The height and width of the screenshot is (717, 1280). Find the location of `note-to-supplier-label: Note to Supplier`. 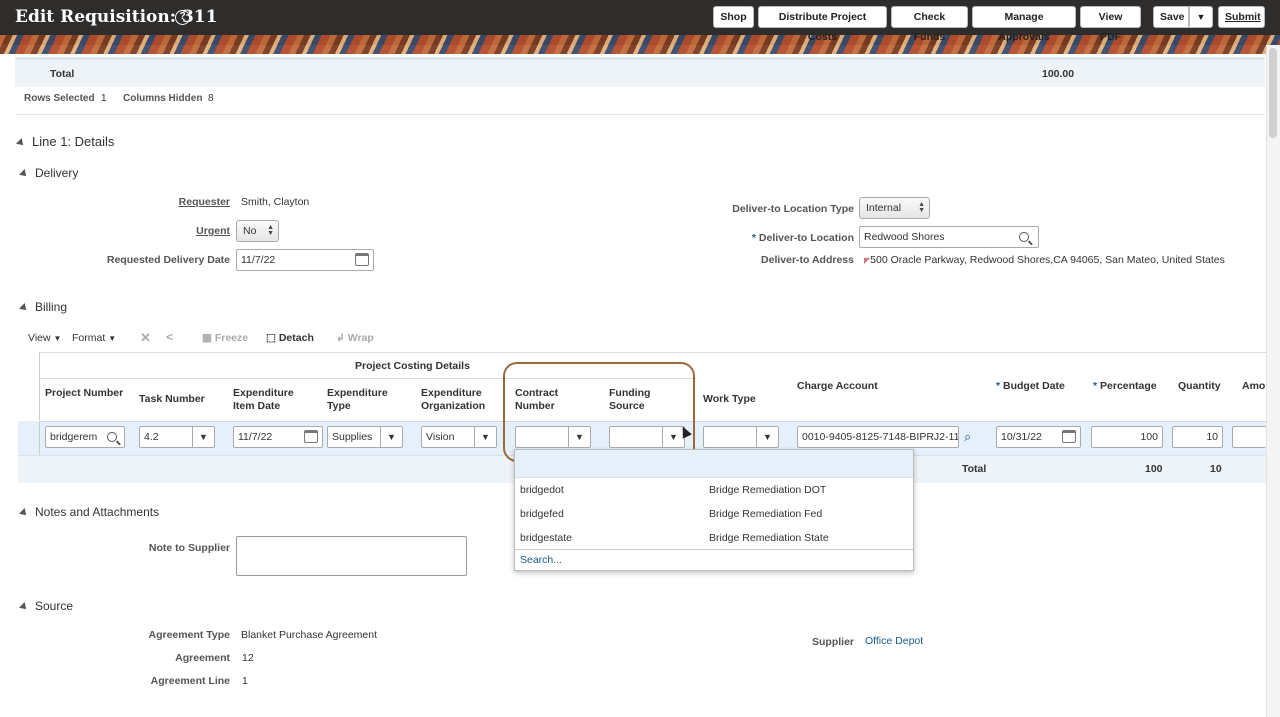

note-to-supplier-label: Note to Supplier is located at coordinates (189, 548).